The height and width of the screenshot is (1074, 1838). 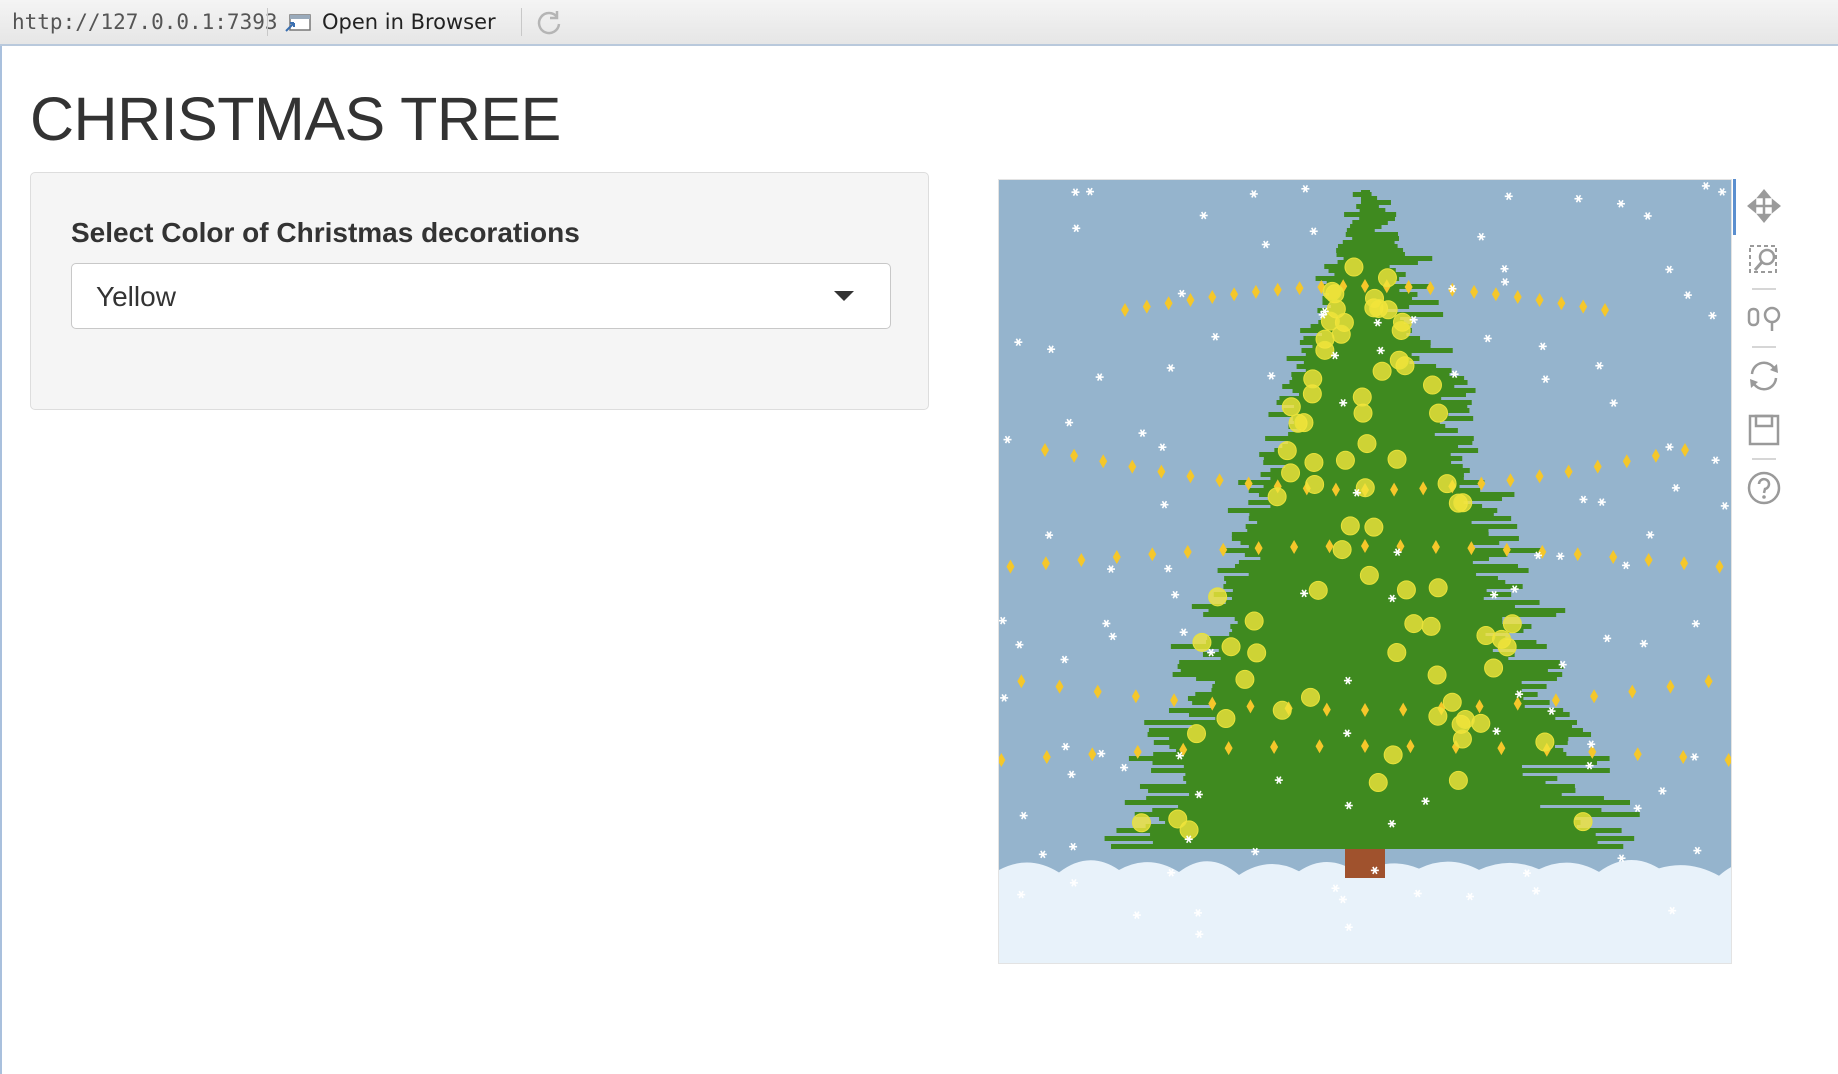 What do you see at coordinates (1365, 205) in the screenshot?
I see `tree-top` at bounding box center [1365, 205].